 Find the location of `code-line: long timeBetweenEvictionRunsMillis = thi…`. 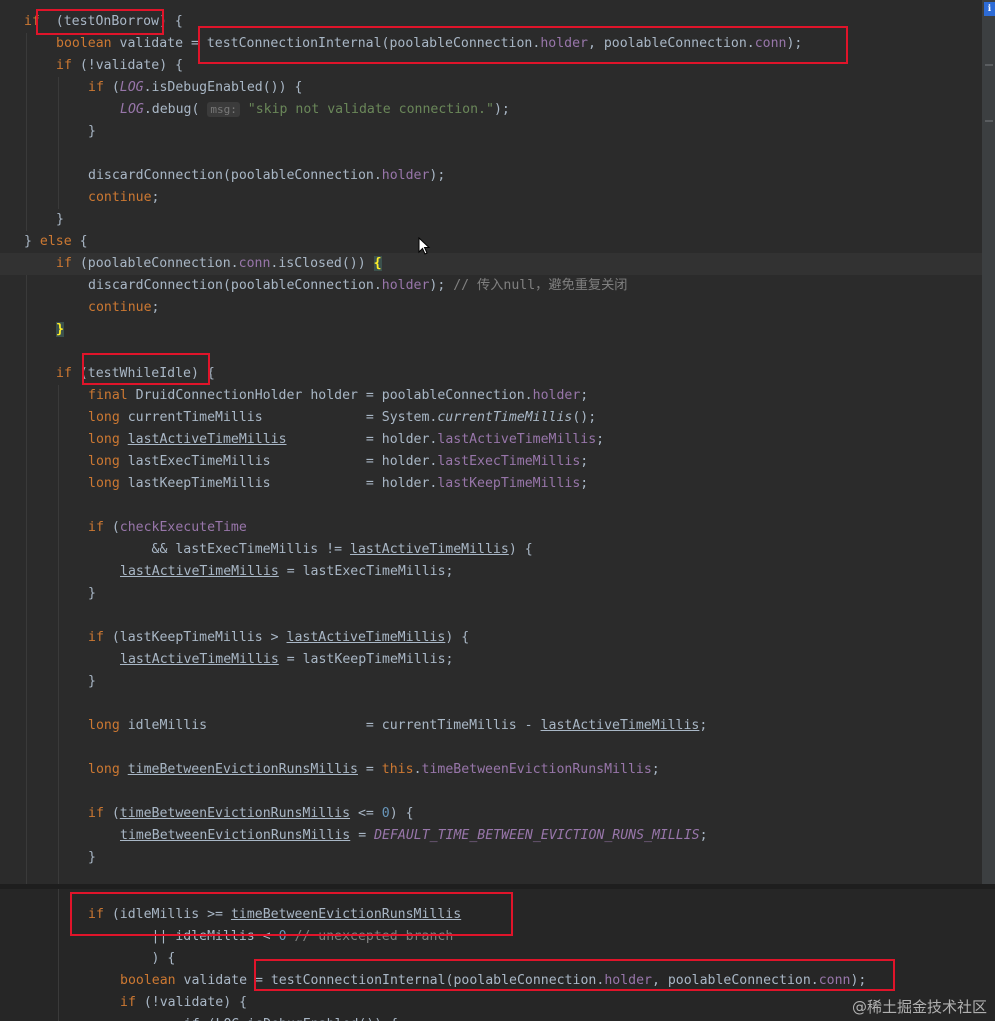

code-line: long timeBetweenEvictionRunsMillis = thi… is located at coordinates (374, 770).